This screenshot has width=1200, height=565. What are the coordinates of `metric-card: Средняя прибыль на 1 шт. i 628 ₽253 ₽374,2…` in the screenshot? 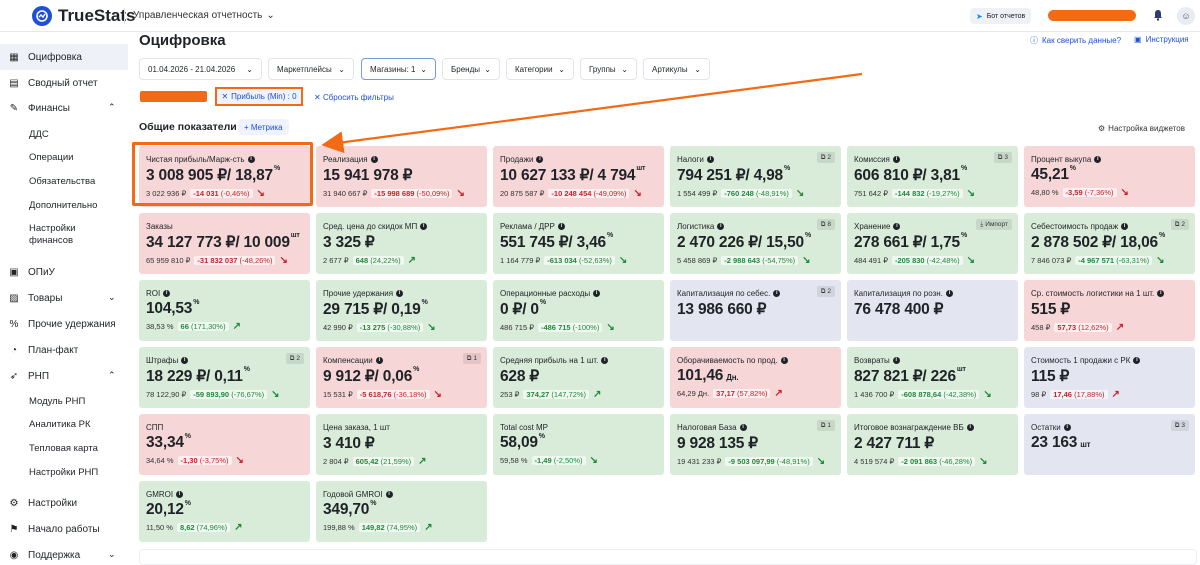 It's located at (578, 377).